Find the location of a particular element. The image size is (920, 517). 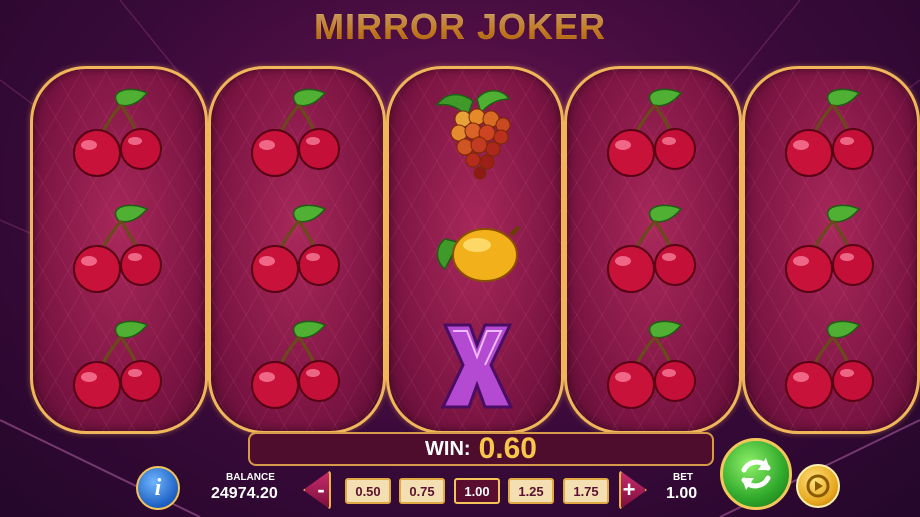

balance-label: BALANCE is located at coordinates (250, 477).